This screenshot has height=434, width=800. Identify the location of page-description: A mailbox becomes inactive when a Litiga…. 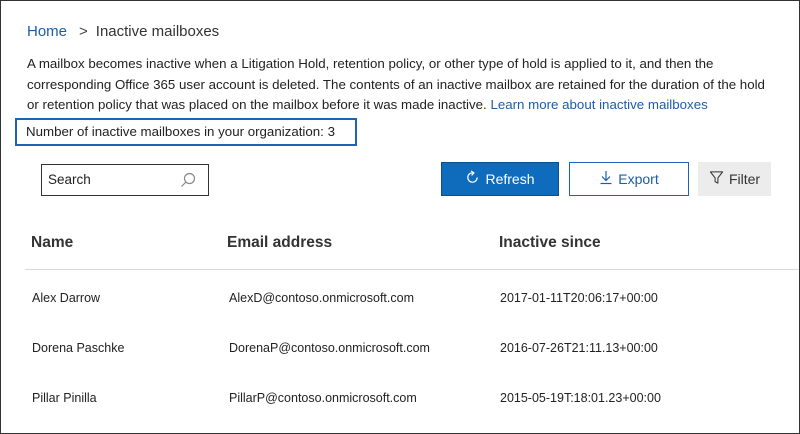
(403, 85).